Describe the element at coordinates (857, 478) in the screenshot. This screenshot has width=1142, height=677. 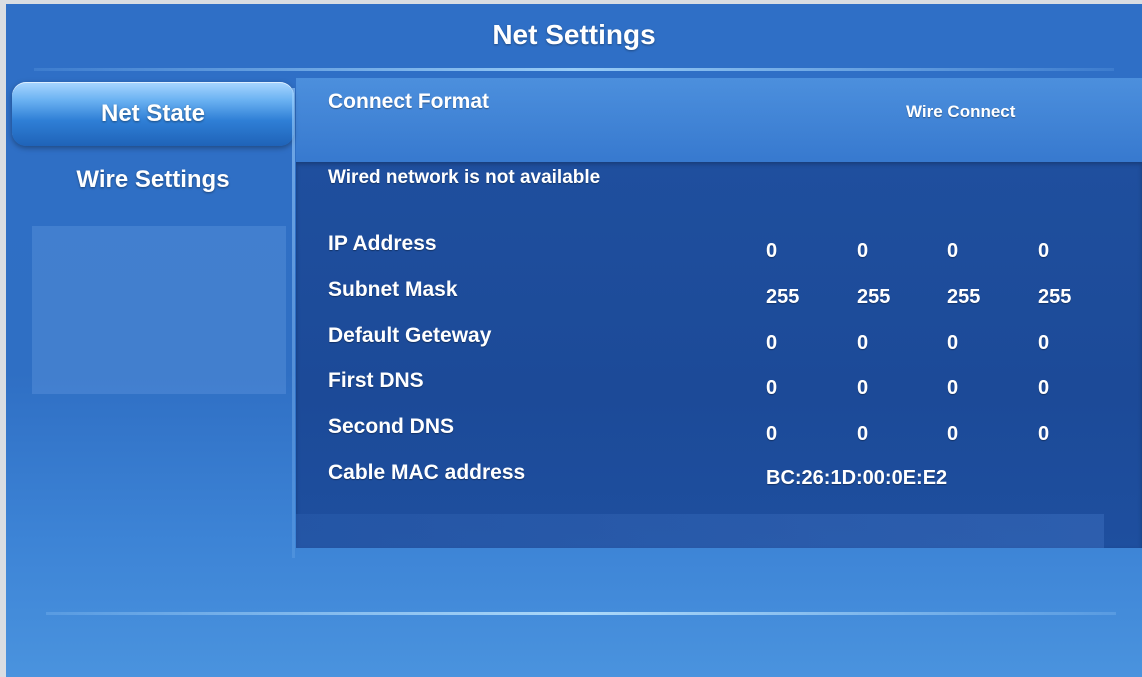
I see `mac-address-value: BC:26:1D:00:0E:E2` at that location.